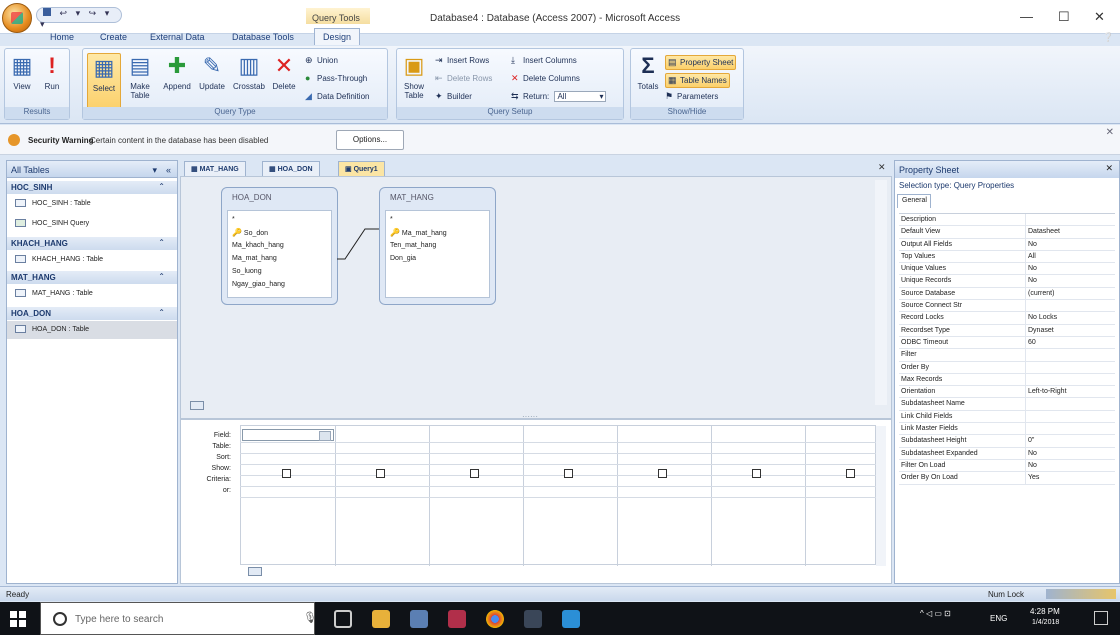 This screenshot has height=635, width=1120. Describe the element at coordinates (1045, 611) in the screenshot. I see `clock-time: 4:28 PM` at that location.